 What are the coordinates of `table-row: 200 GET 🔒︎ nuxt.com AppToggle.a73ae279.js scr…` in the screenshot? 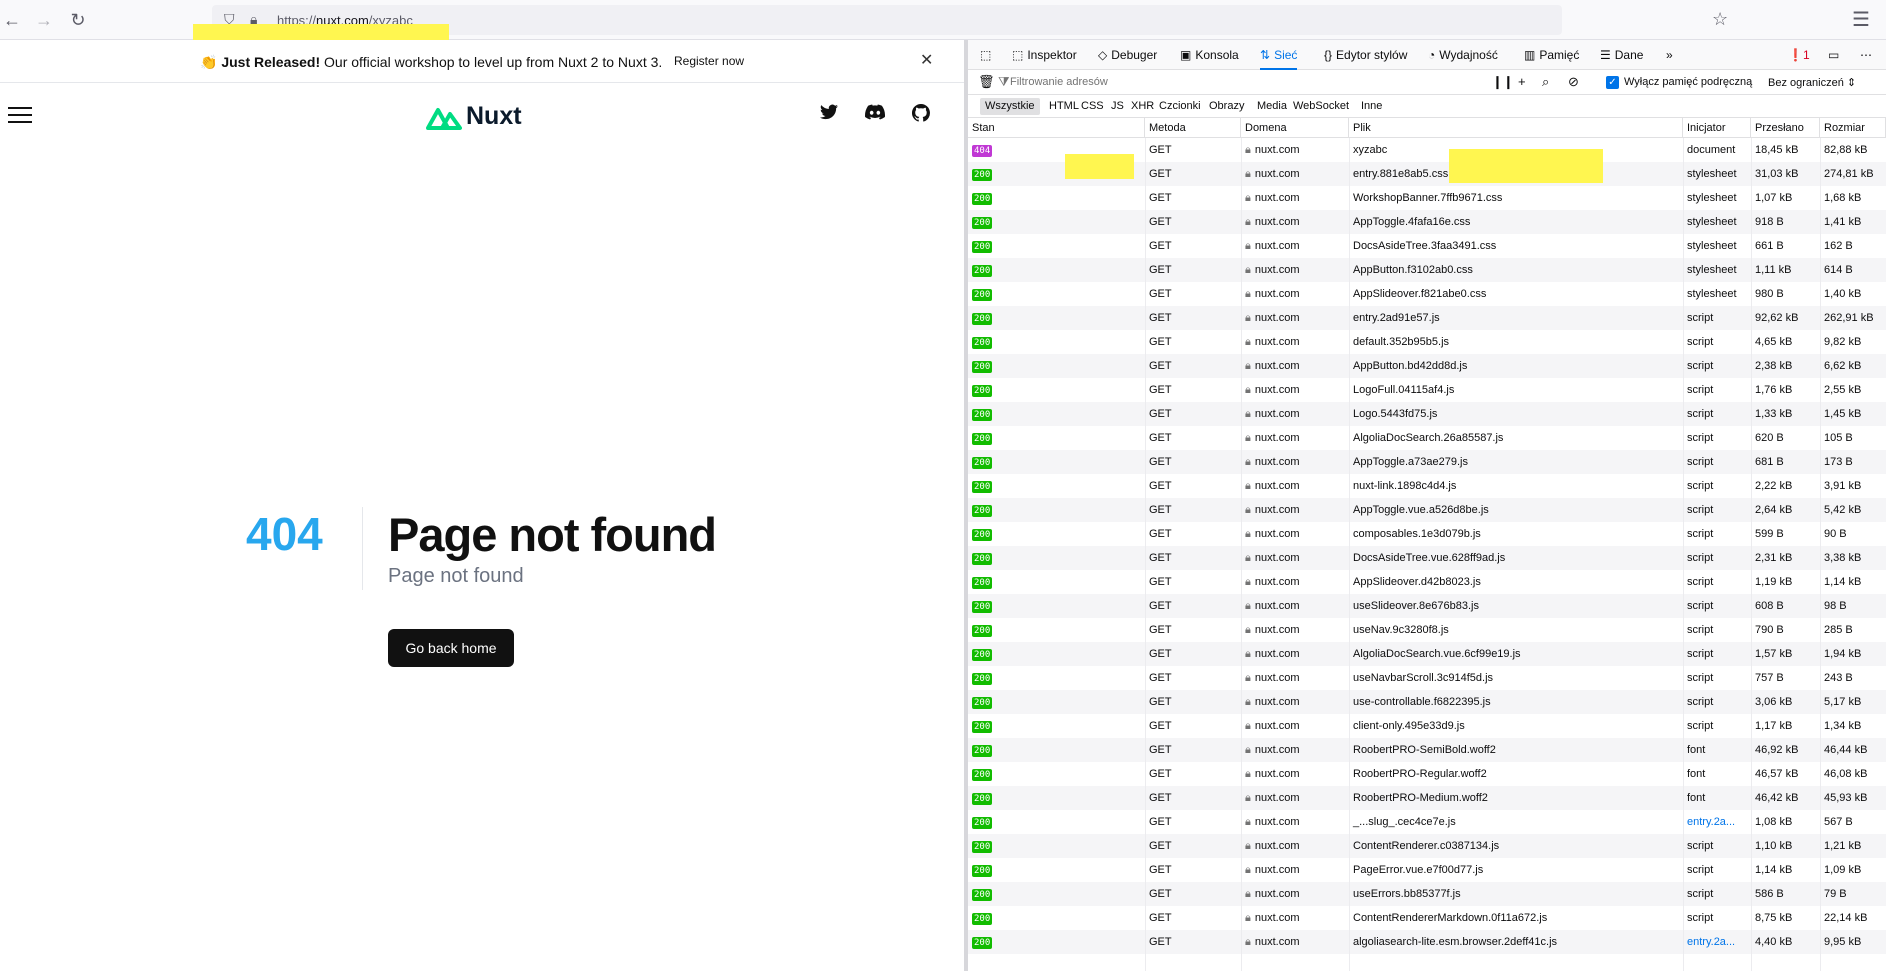 It's located at (1427, 462).